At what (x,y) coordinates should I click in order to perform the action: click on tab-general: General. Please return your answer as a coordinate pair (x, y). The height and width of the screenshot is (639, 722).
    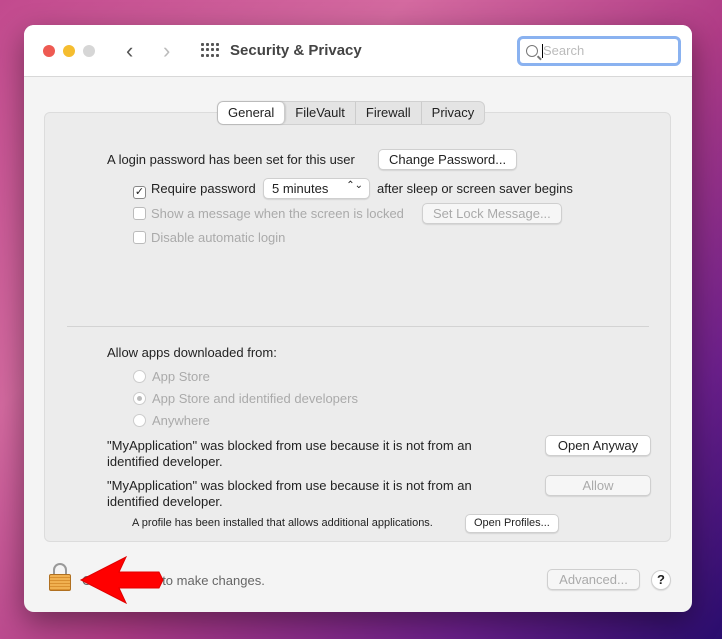
    Looking at the image, I should click on (252, 113).